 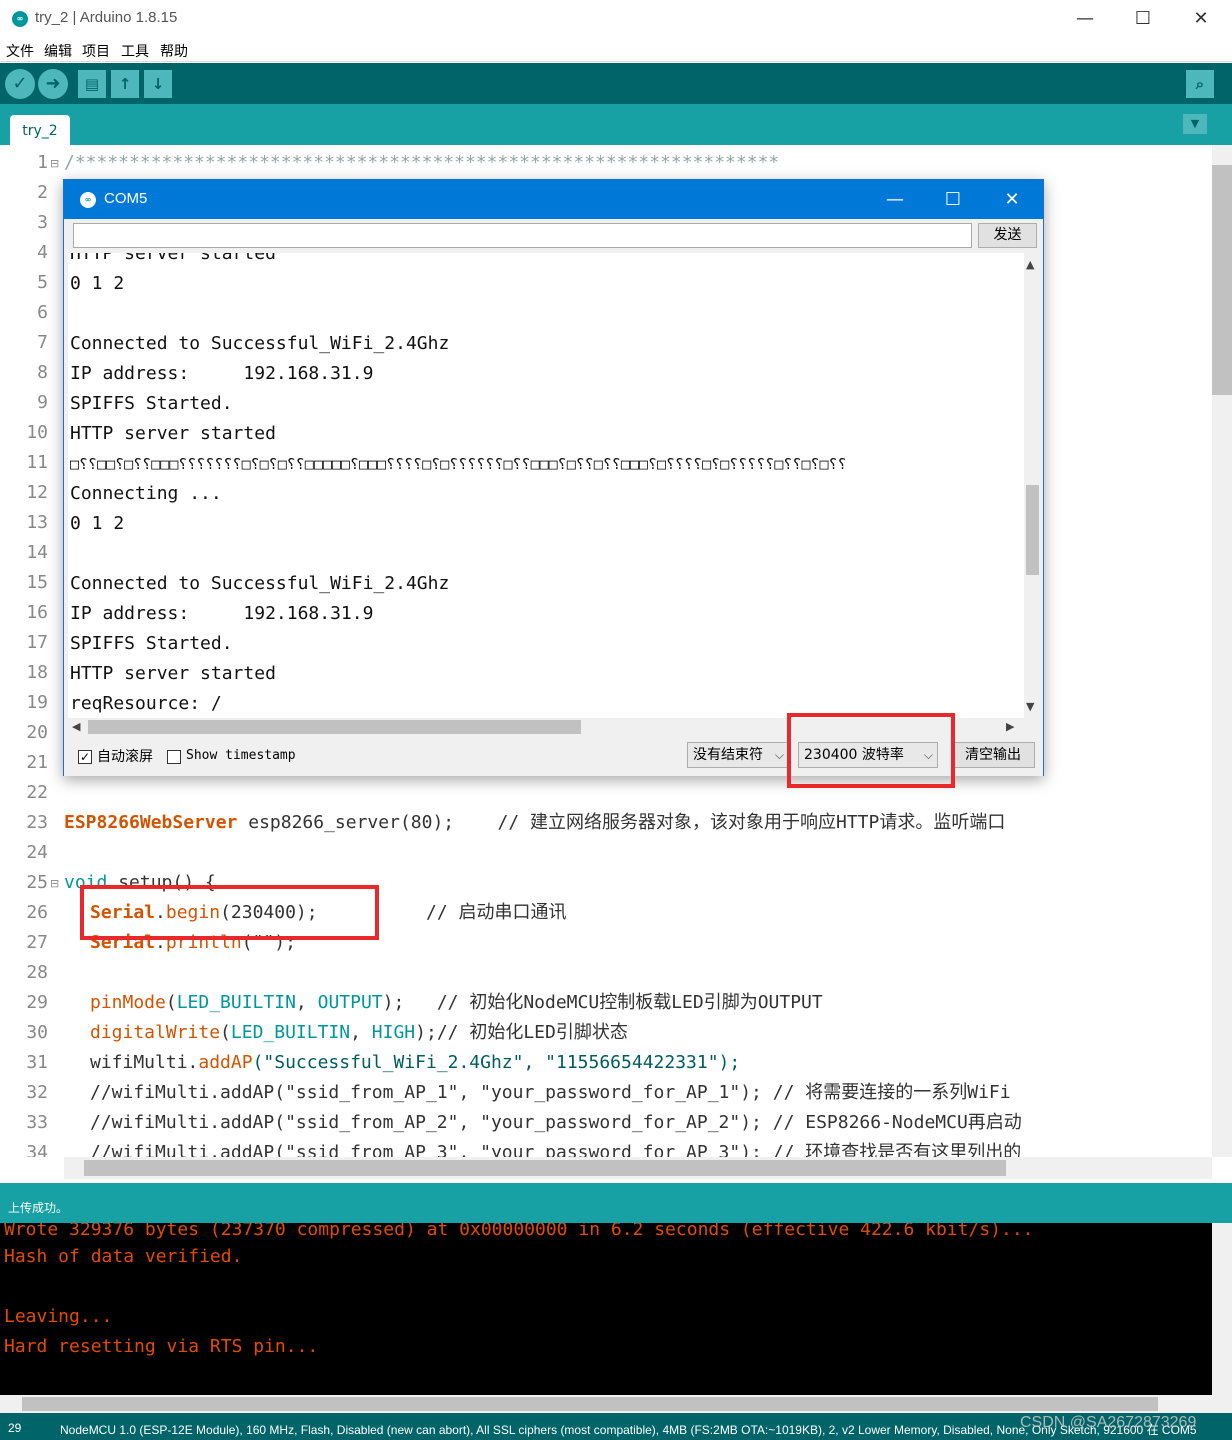 I want to click on scroll-down-icon: ▼, so click(x=1030, y=706).